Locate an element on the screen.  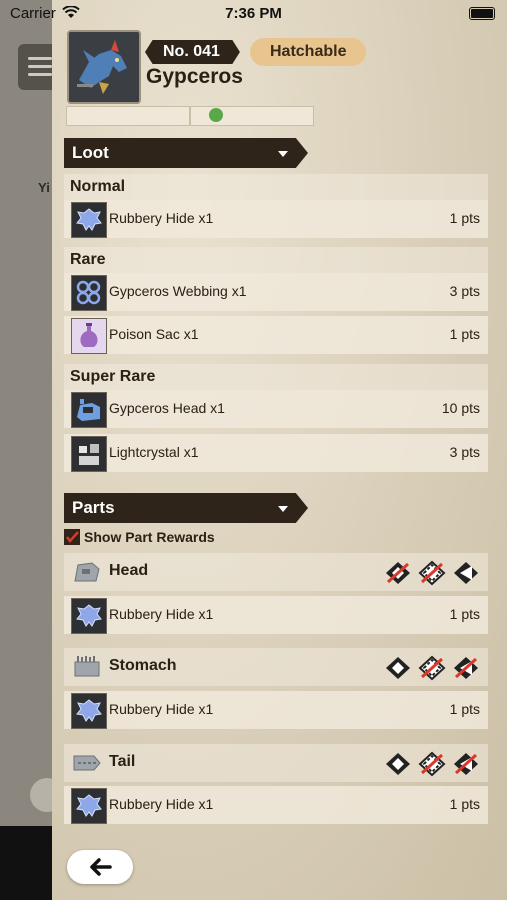
lightcrystal-icon is located at coordinates (89, 454).